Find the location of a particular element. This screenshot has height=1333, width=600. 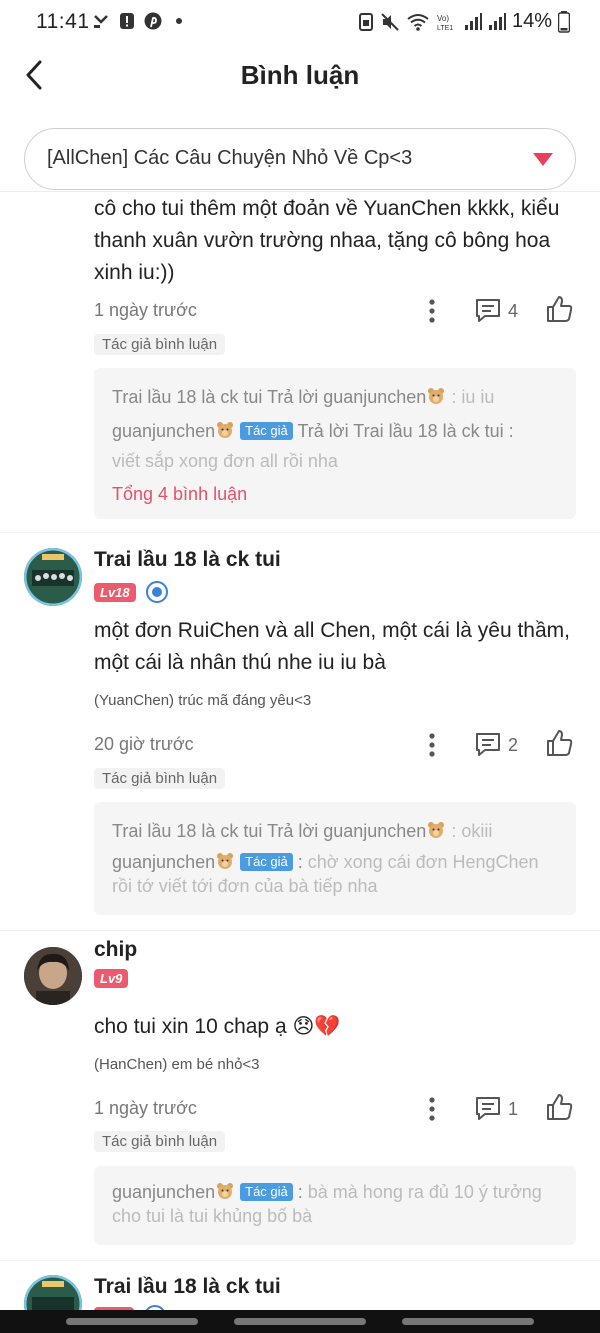

story-selector: [AllChen] Các Câu Chuyện Nhỏ Về Cp<3 is located at coordinates (300, 159).